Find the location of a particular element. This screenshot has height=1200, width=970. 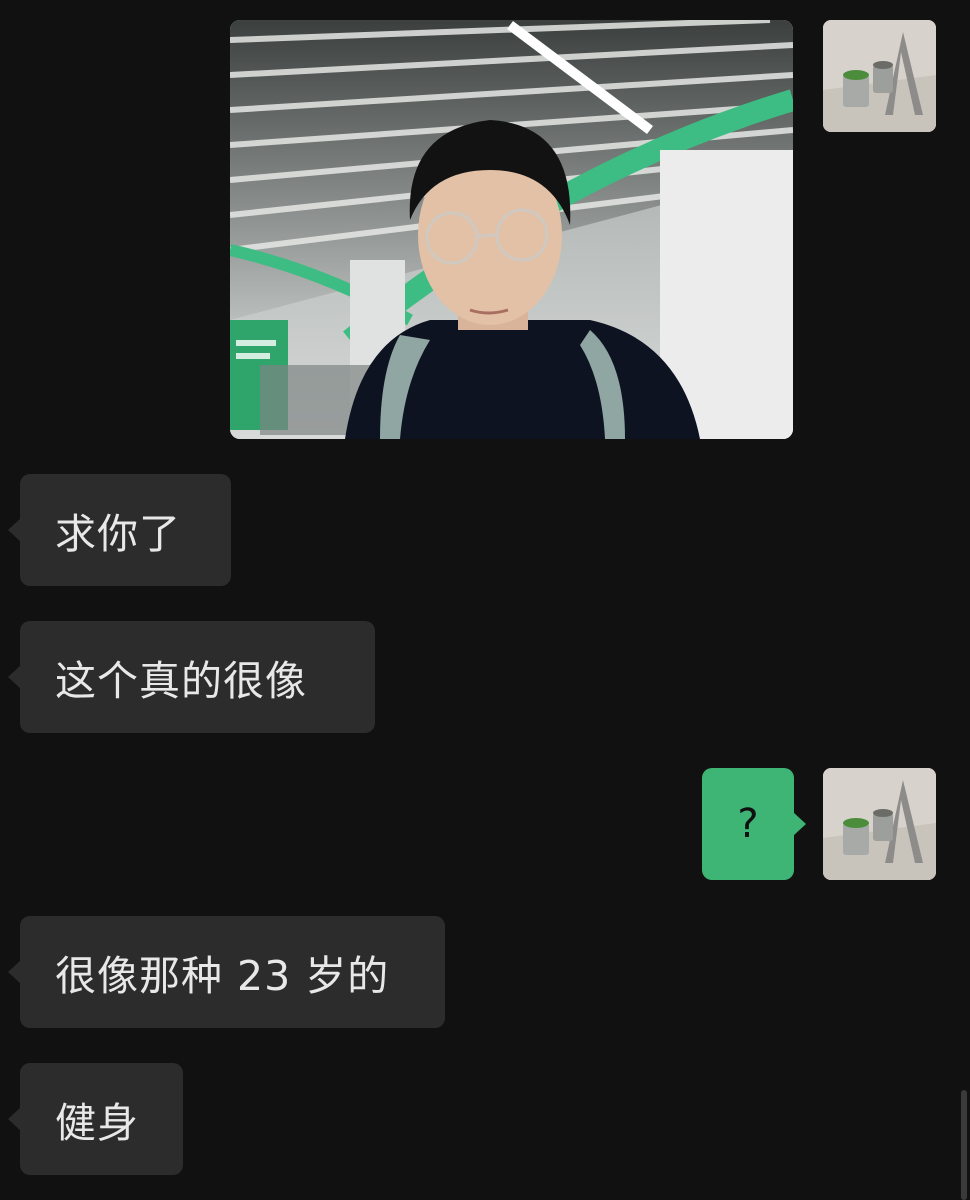

incoming-message-bubble: 求你了 is located at coordinates (119, 530).